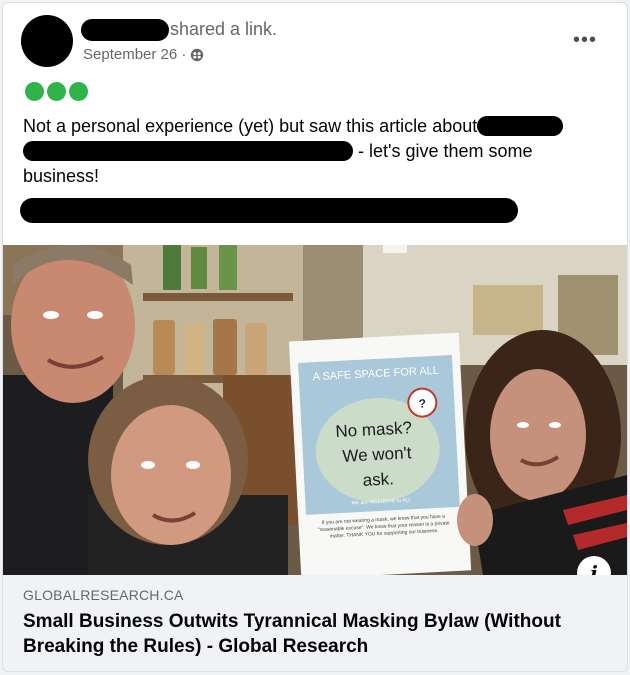 The width and height of the screenshot is (630, 675). What do you see at coordinates (103, 595) in the screenshot?
I see `link-domain: GLOBALRESEARCH.CA` at bounding box center [103, 595].